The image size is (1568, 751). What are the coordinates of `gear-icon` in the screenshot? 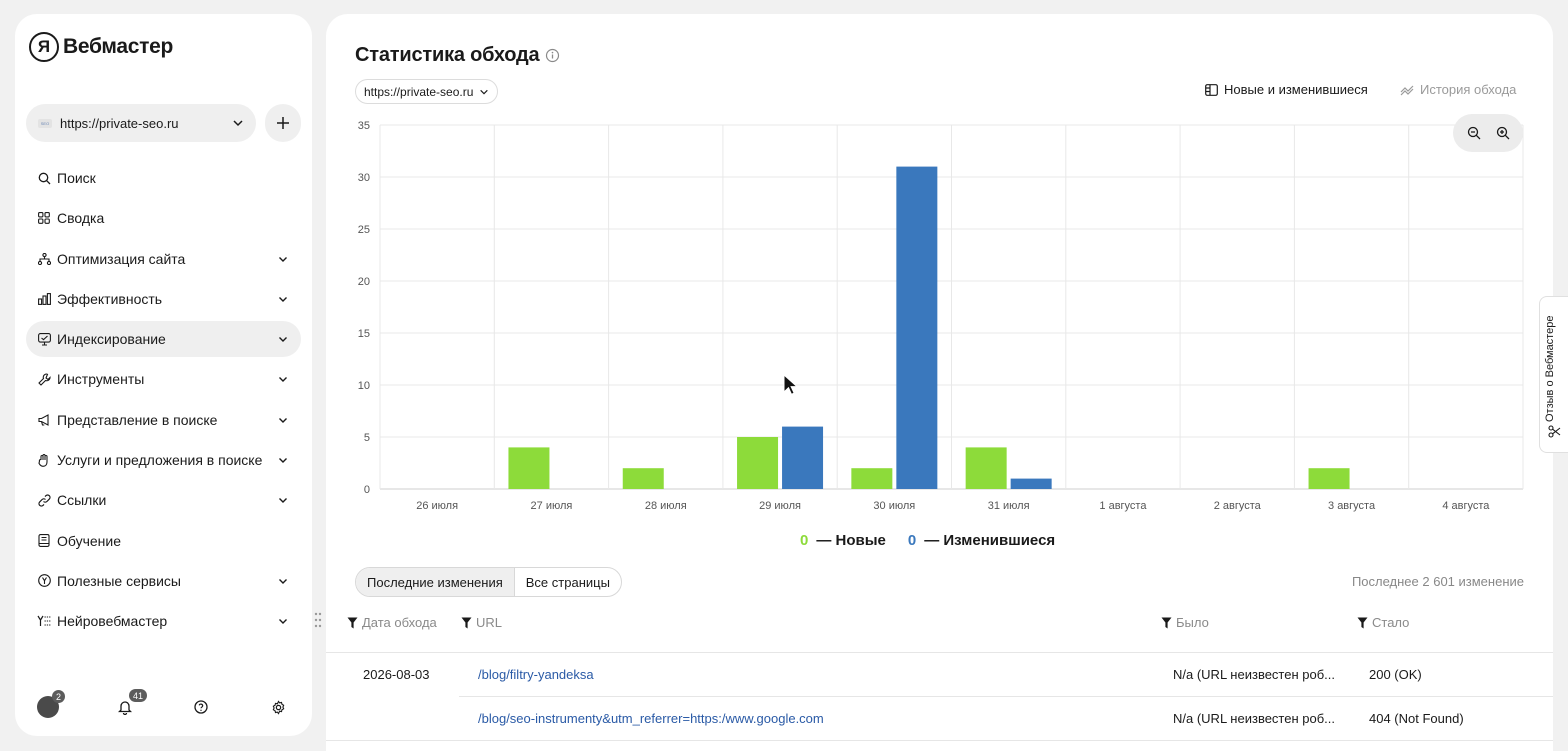 It's located at (278, 707).